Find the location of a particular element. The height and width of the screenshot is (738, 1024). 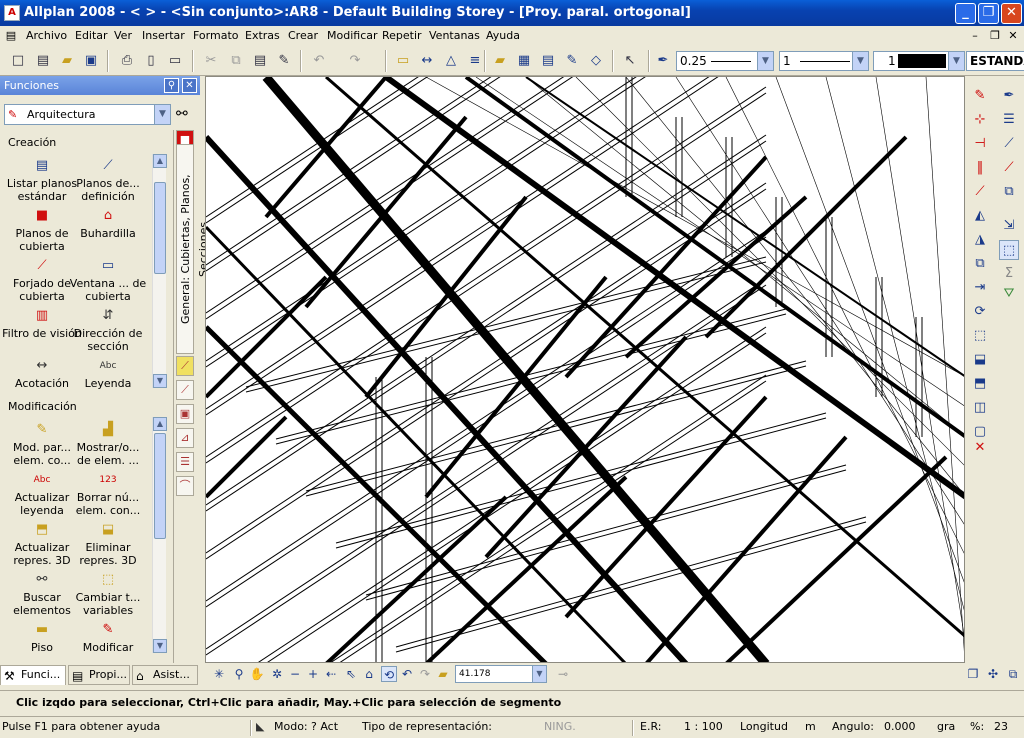

delete-icon: ✕ is located at coordinates (980, 448).